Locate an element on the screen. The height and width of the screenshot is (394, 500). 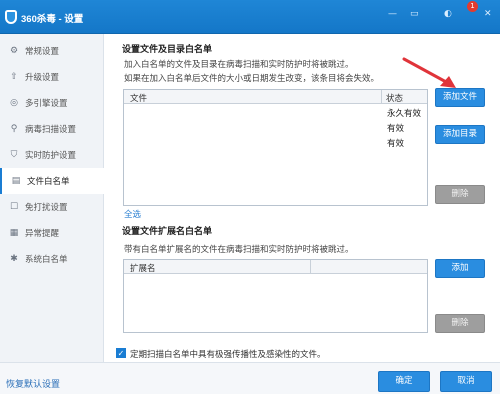
sidebar-item-label: 异常提醒 is located at coordinates (42, 234).